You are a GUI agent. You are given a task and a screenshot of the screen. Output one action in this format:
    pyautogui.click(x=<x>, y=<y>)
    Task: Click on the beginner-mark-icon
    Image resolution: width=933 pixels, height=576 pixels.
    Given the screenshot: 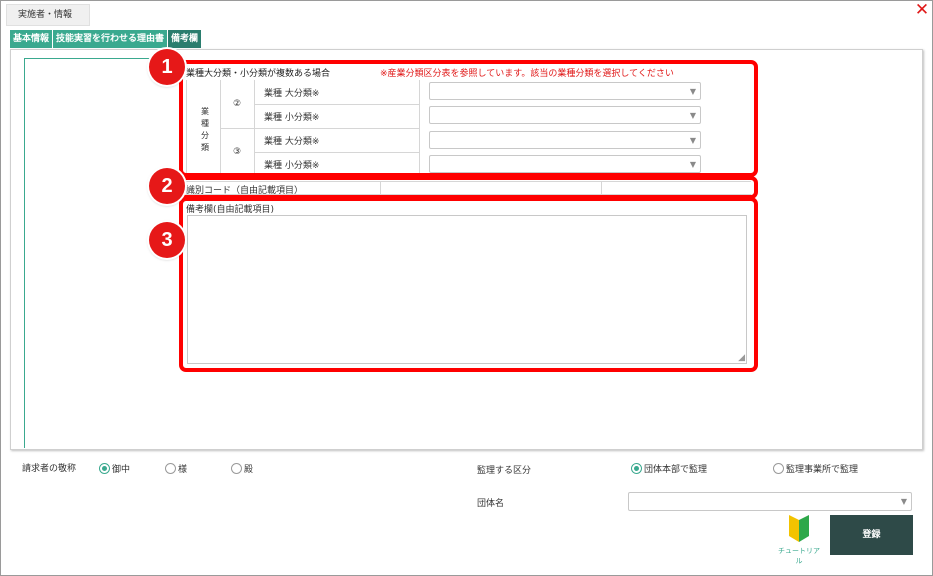 What is the action you would take?
    pyautogui.click(x=799, y=528)
    